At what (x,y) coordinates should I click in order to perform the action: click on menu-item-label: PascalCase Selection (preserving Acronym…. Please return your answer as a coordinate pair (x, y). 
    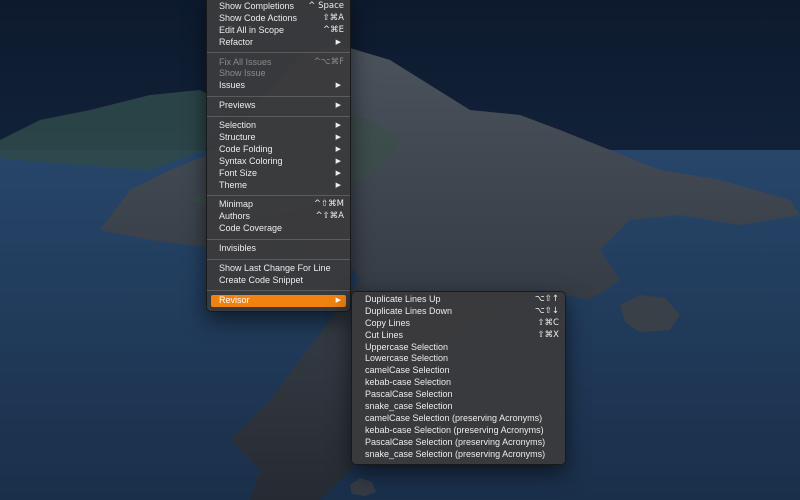
    Looking at the image, I should click on (455, 441).